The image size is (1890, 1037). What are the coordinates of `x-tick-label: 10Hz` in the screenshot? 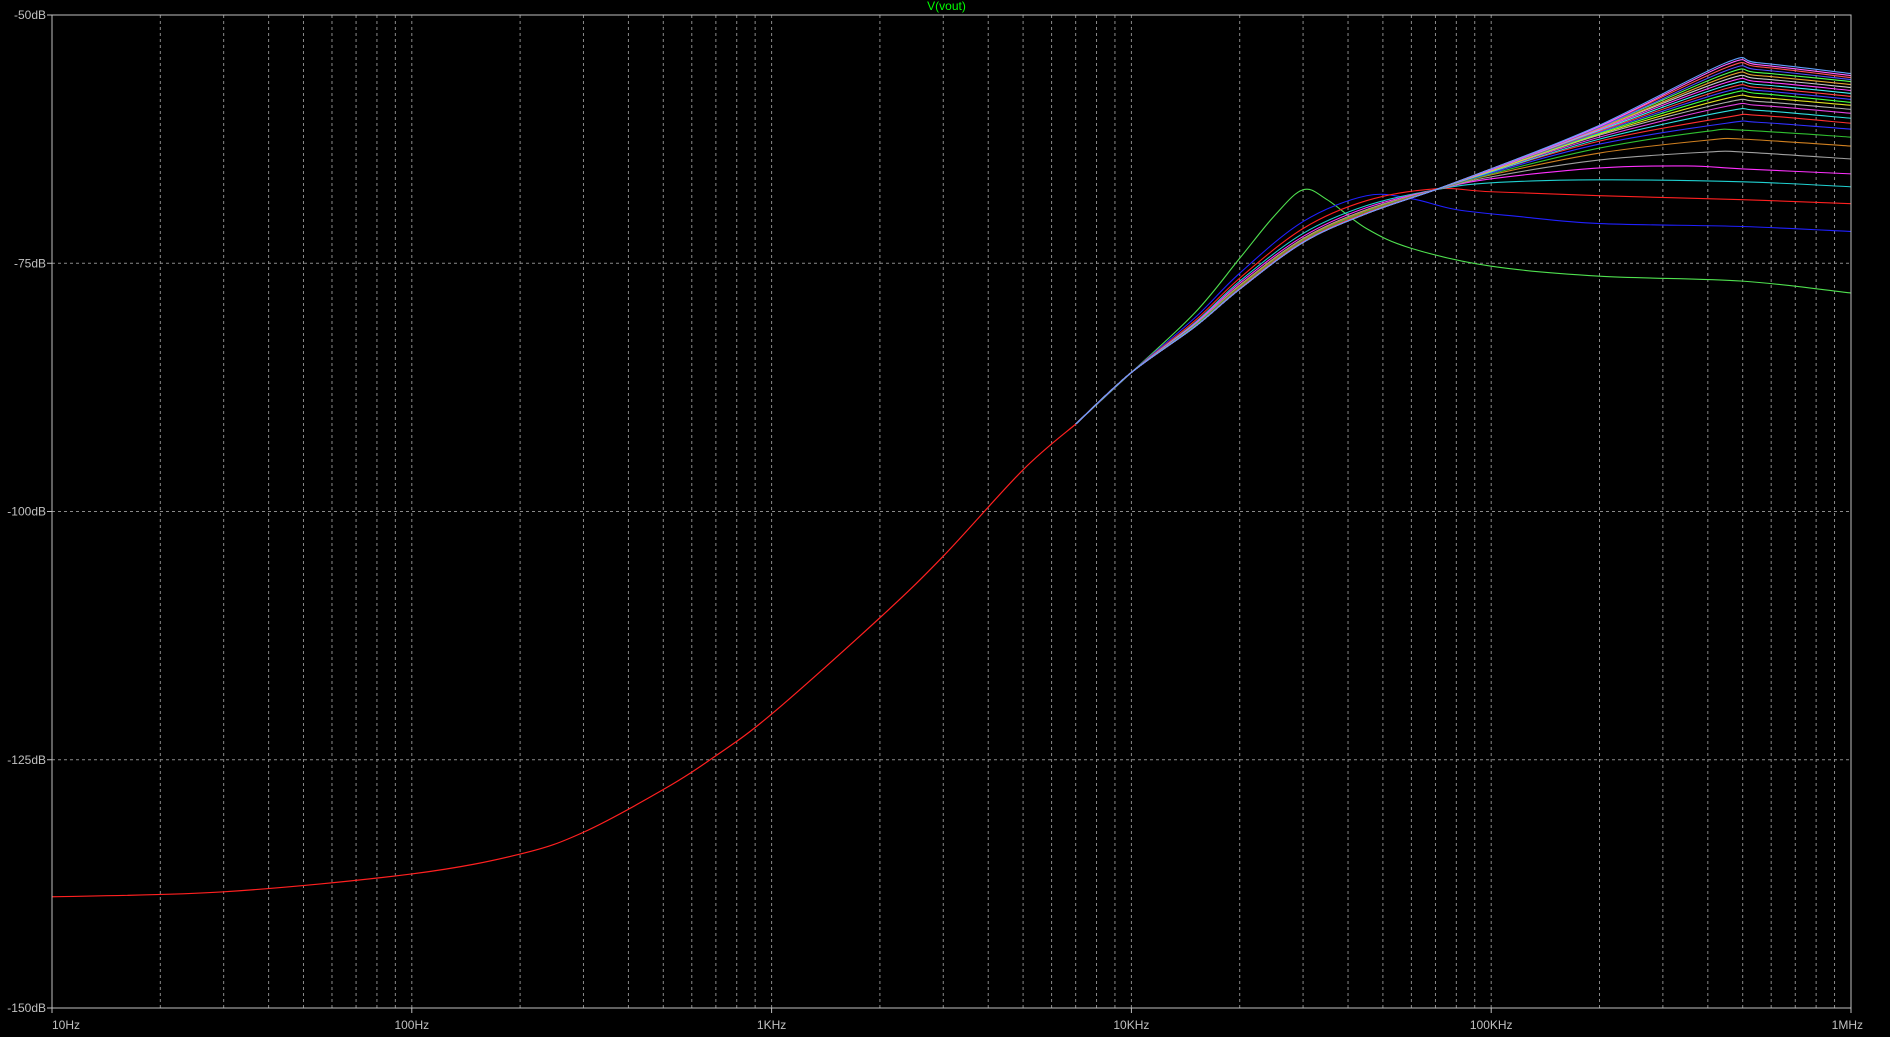 It's located at (66, 1025).